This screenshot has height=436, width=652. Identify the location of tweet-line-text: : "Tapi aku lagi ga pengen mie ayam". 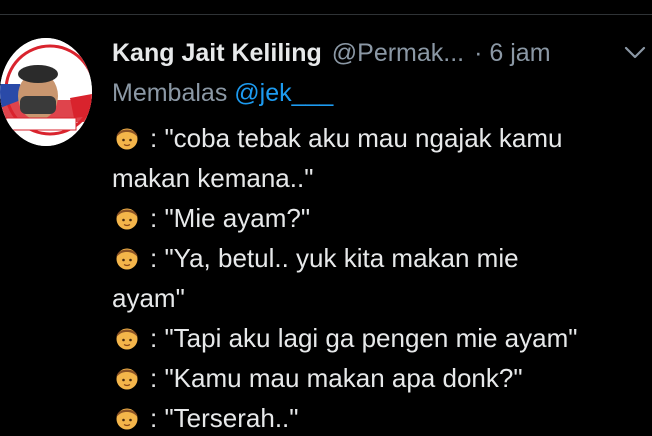
(364, 338).